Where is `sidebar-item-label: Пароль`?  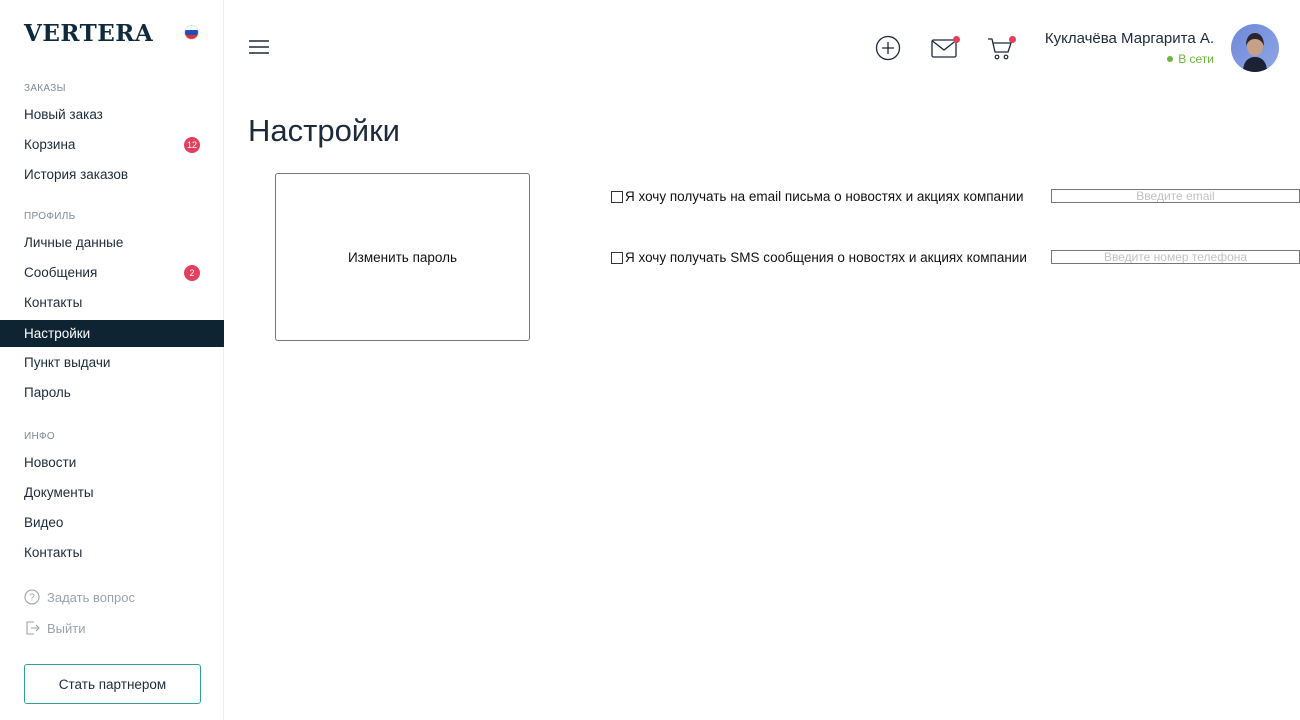
sidebar-item-label: Пароль is located at coordinates (47, 392).